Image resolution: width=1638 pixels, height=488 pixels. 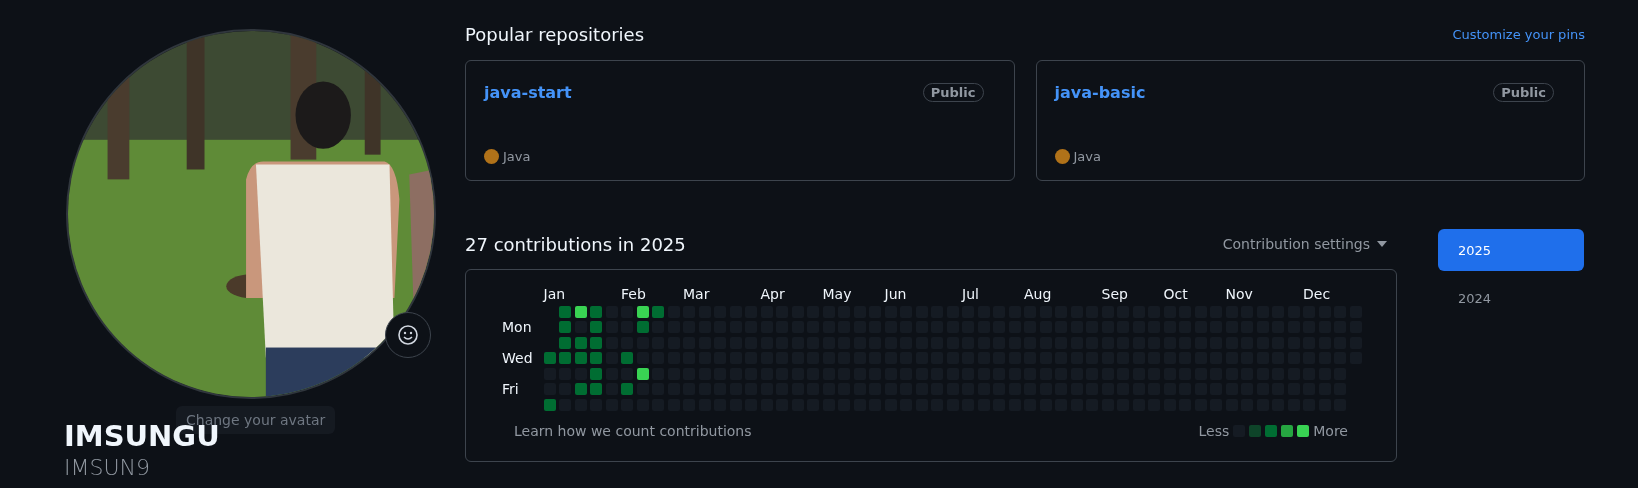 What do you see at coordinates (107, 468) in the screenshot?
I see `profile-login: IMSUN9` at bounding box center [107, 468].